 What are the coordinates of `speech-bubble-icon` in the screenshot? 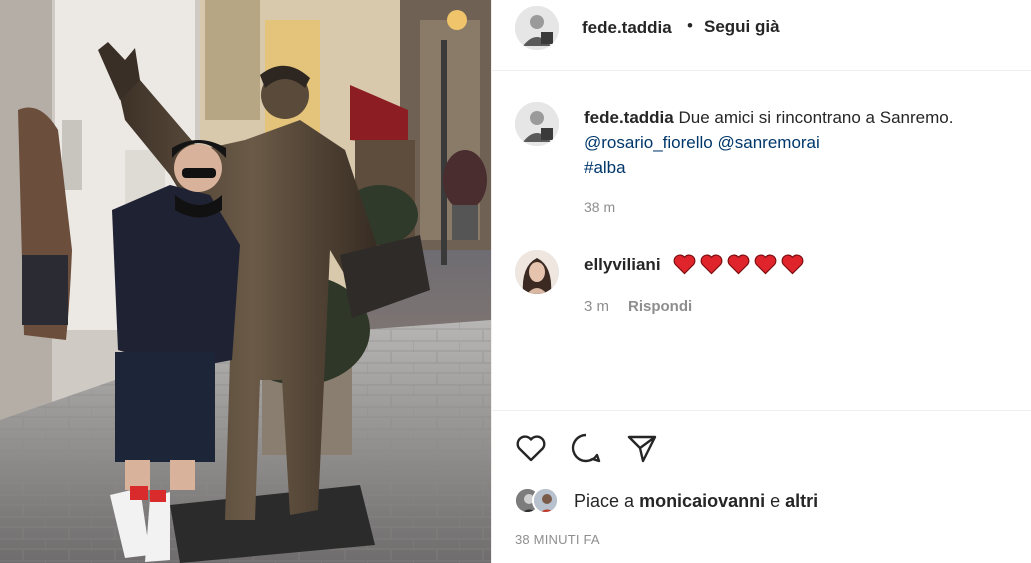 It's located at (586, 448).